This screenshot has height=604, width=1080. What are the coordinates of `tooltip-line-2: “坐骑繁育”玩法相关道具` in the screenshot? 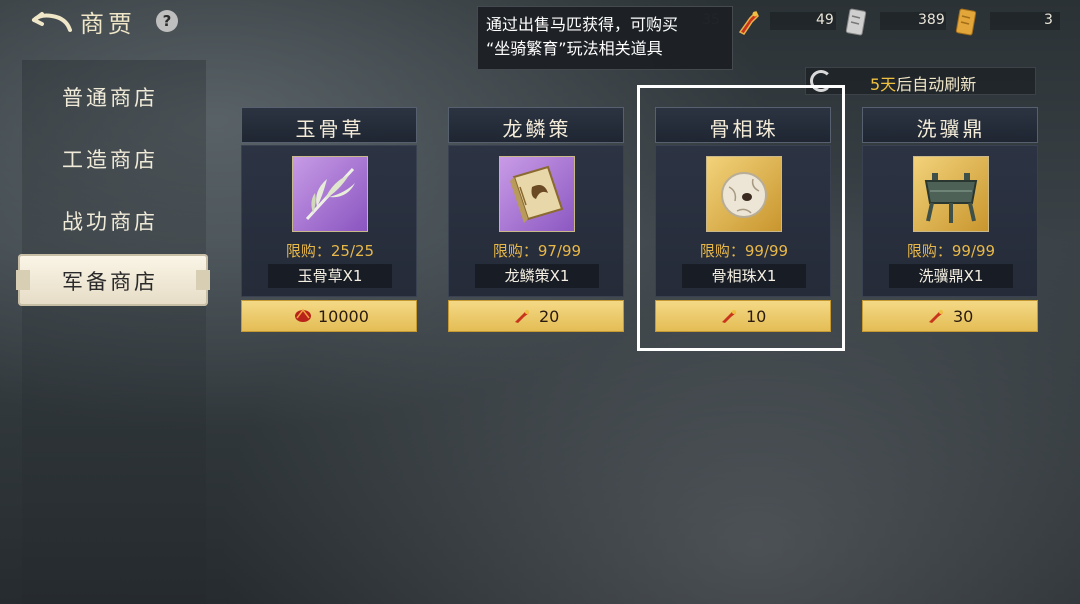 It's located at (574, 48).